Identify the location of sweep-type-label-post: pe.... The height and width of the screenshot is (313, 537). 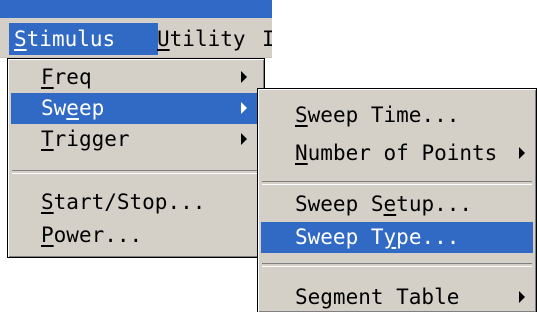
(428, 237).